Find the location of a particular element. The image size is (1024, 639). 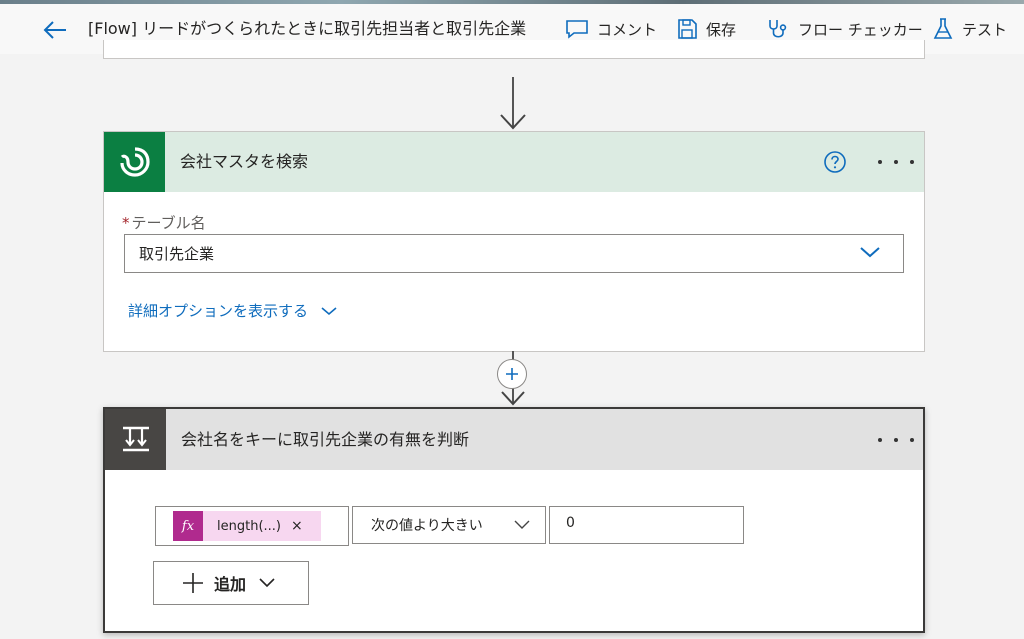

save-button: 保存 is located at coordinates (706, 29).